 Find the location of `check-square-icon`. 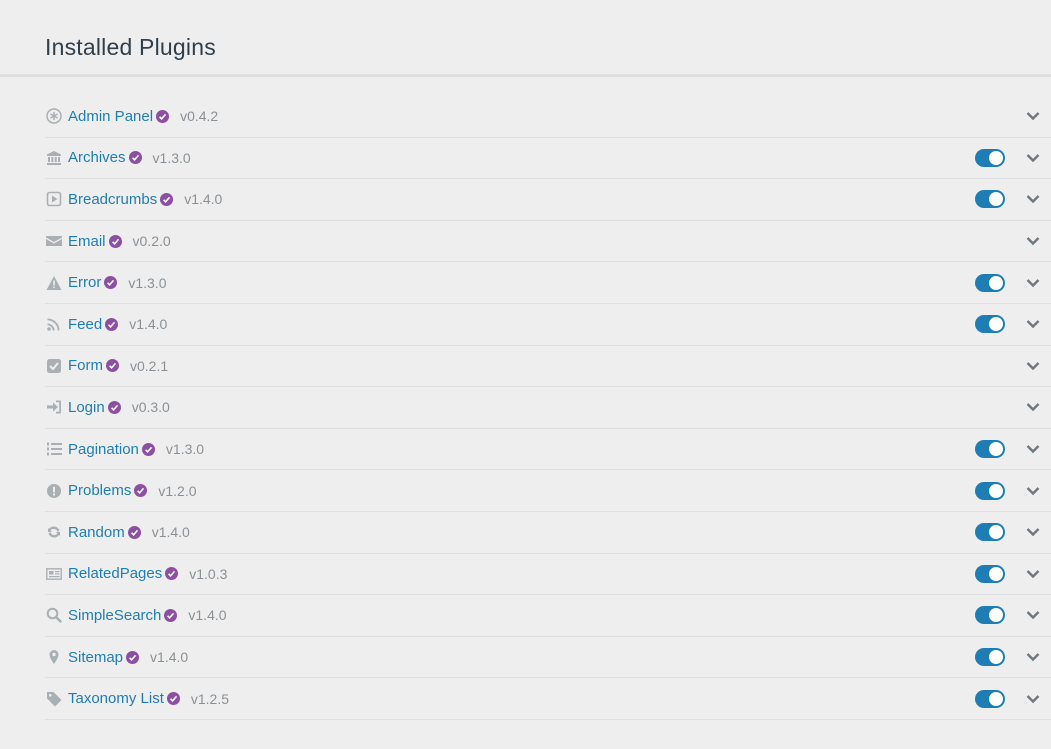

check-square-icon is located at coordinates (54, 366).